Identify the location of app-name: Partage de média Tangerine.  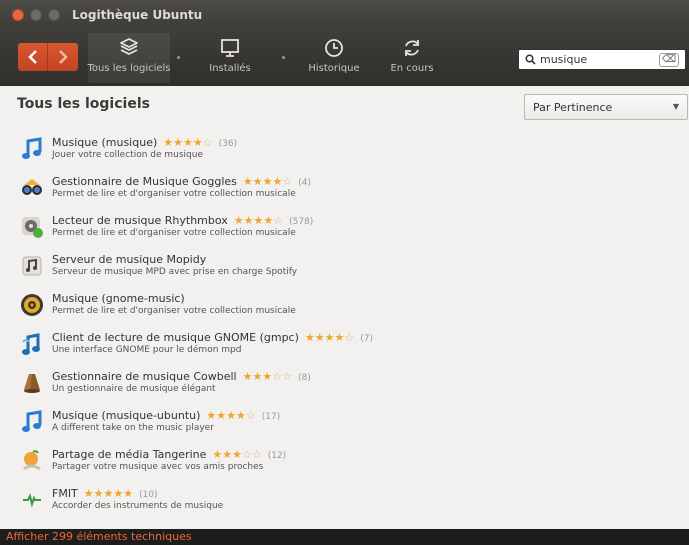
(129, 454).